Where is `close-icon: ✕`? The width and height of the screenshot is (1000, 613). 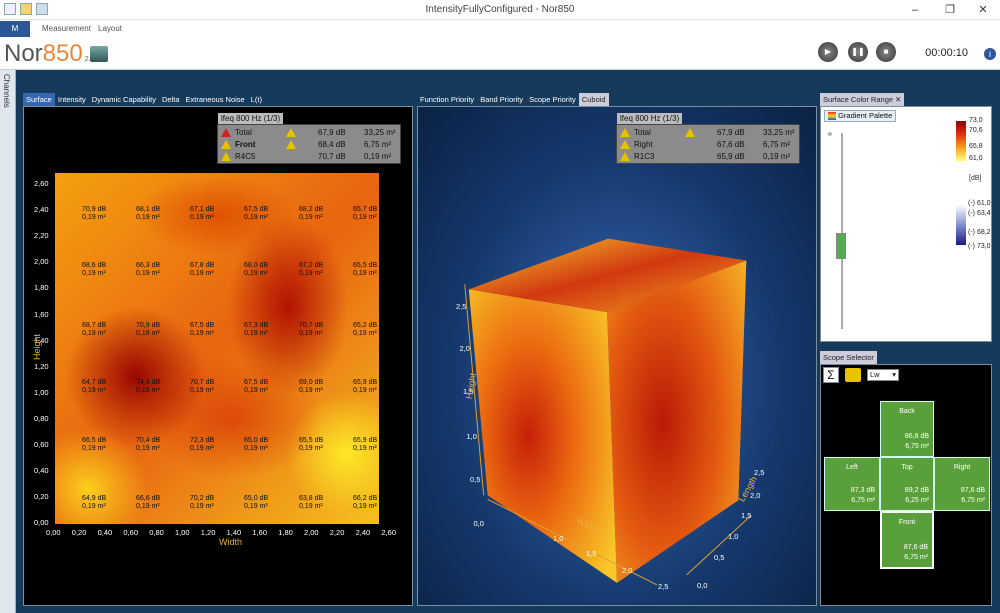
close-icon: ✕ is located at coordinates (898, 99).